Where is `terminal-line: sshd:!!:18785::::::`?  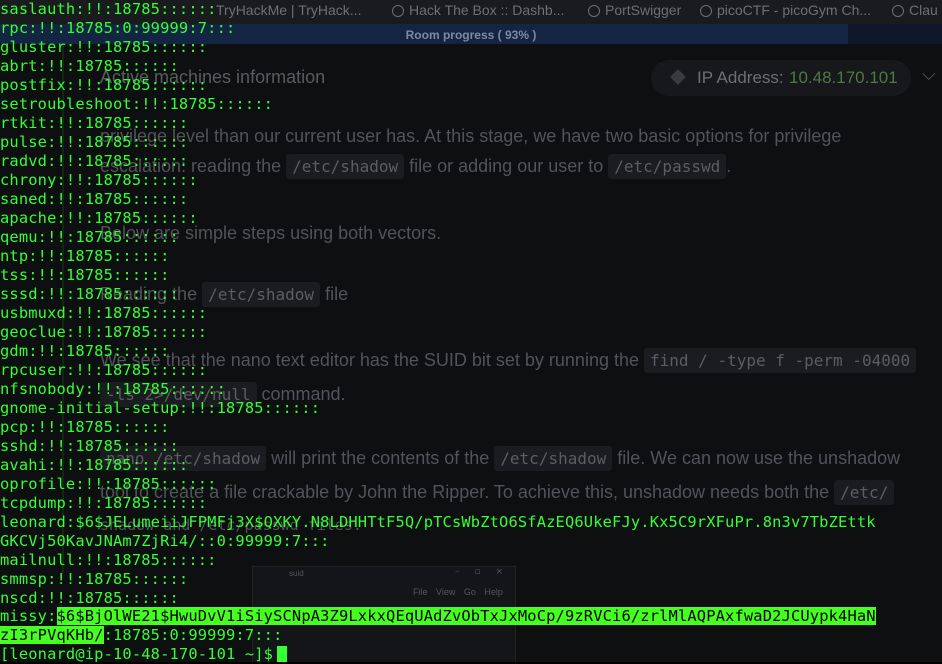
terminal-line: sshd:!!:18785:::::: is located at coordinates (89, 446).